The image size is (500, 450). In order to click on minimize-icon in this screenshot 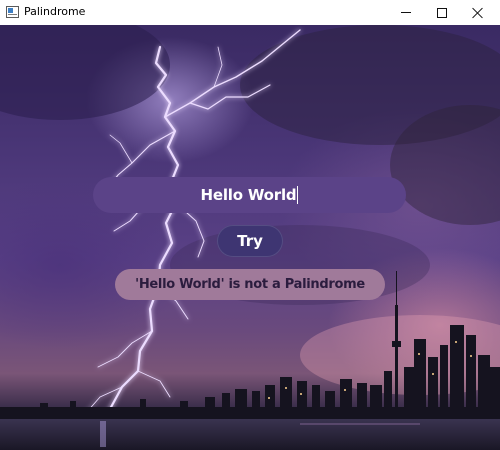, I will do `click(406, 12)`.